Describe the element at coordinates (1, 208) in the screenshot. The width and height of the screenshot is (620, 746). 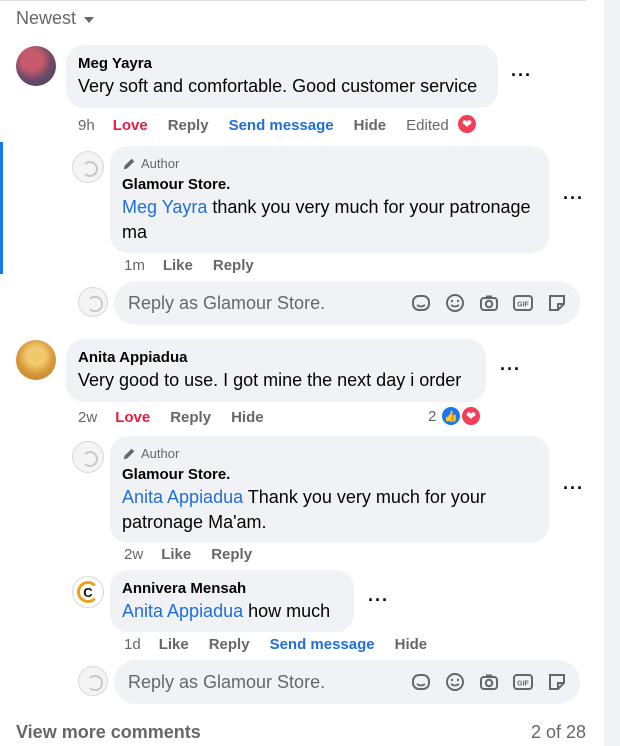
I see `thread-highlight` at that location.